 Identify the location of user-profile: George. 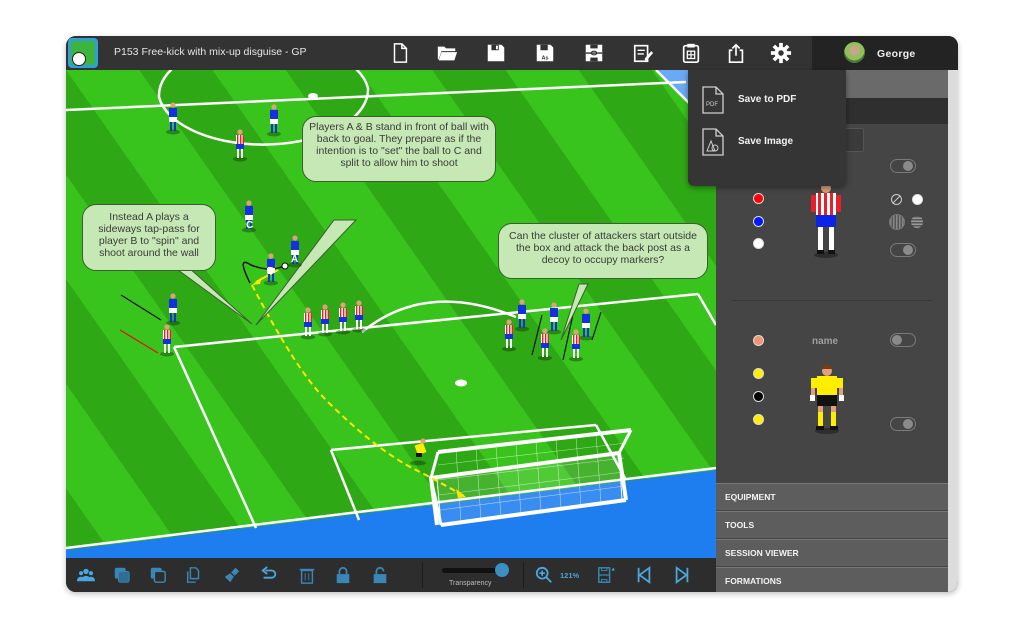
(885, 53).